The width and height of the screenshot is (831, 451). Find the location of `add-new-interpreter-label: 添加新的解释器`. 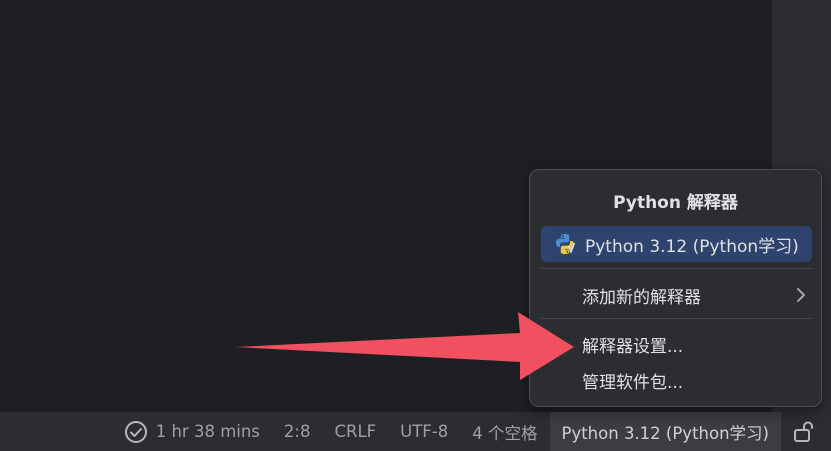

add-new-interpreter-label: 添加新的解释器 is located at coordinates (641, 297).